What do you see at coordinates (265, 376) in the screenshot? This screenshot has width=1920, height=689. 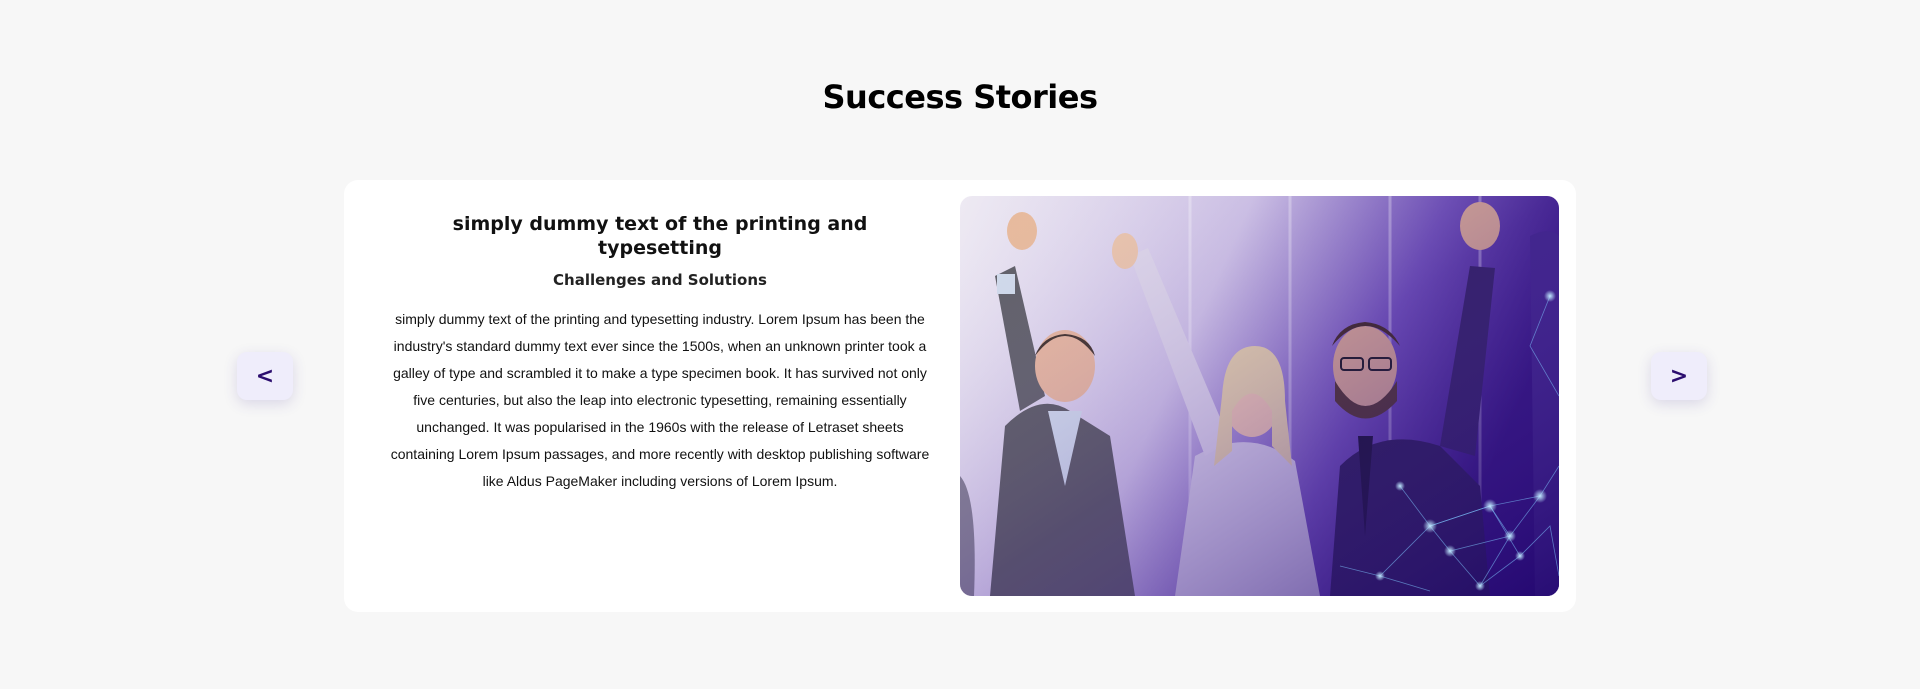 I see `carousel-prev-button: <` at bounding box center [265, 376].